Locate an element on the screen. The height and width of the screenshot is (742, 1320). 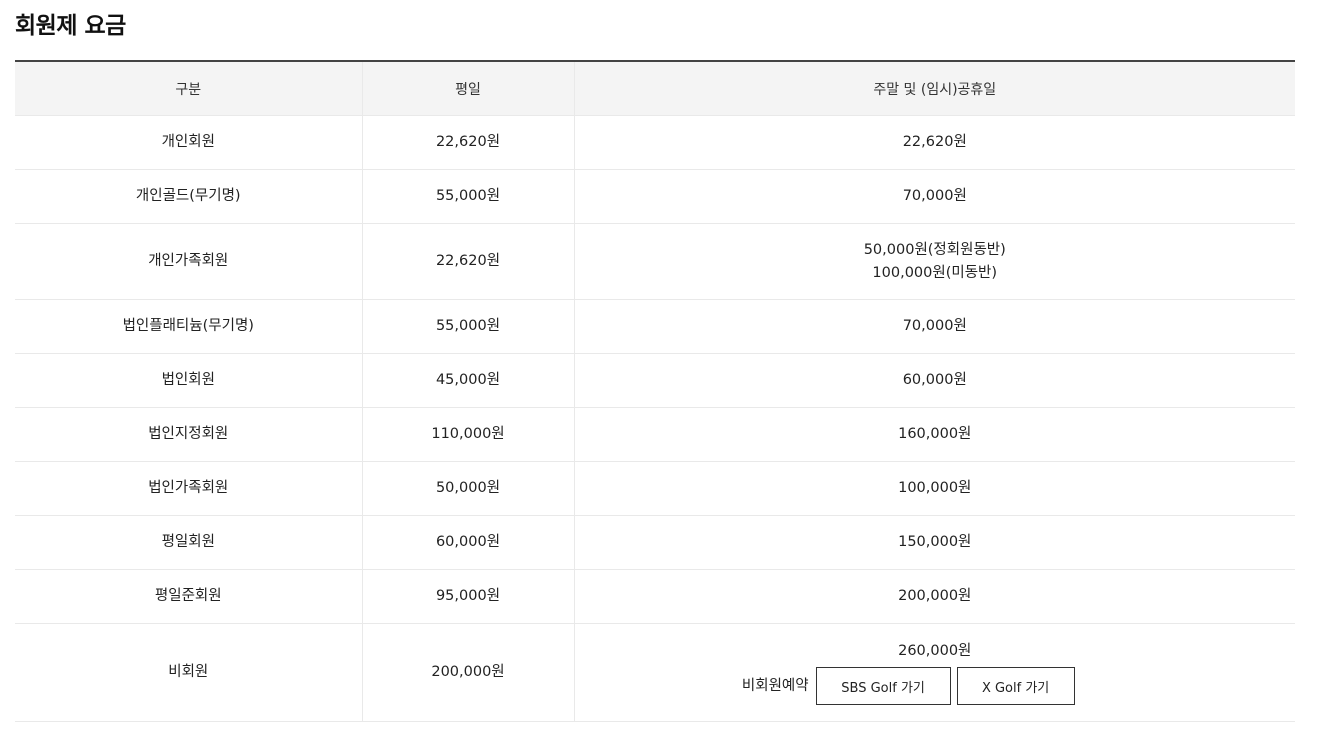
member-type-cell: 법인회원 is located at coordinates (189, 380).